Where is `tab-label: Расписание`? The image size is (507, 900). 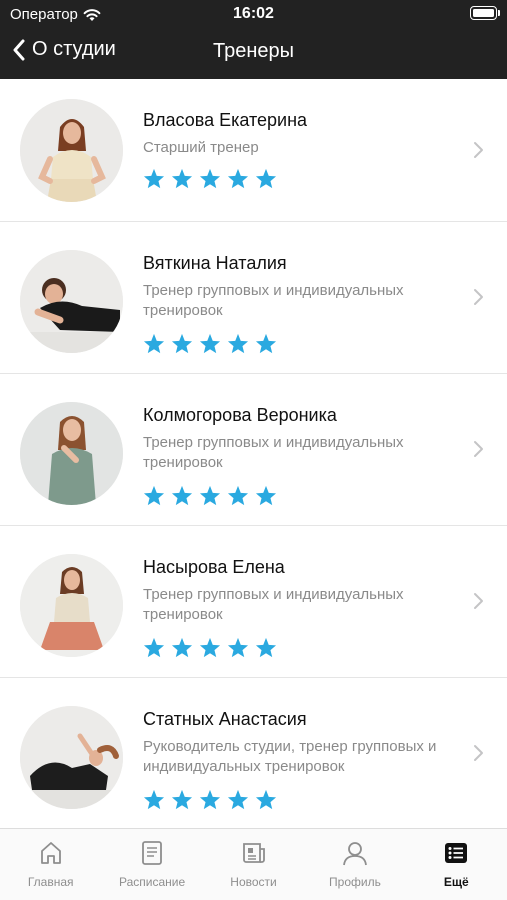
tab-label: Расписание is located at coordinates (152, 882).